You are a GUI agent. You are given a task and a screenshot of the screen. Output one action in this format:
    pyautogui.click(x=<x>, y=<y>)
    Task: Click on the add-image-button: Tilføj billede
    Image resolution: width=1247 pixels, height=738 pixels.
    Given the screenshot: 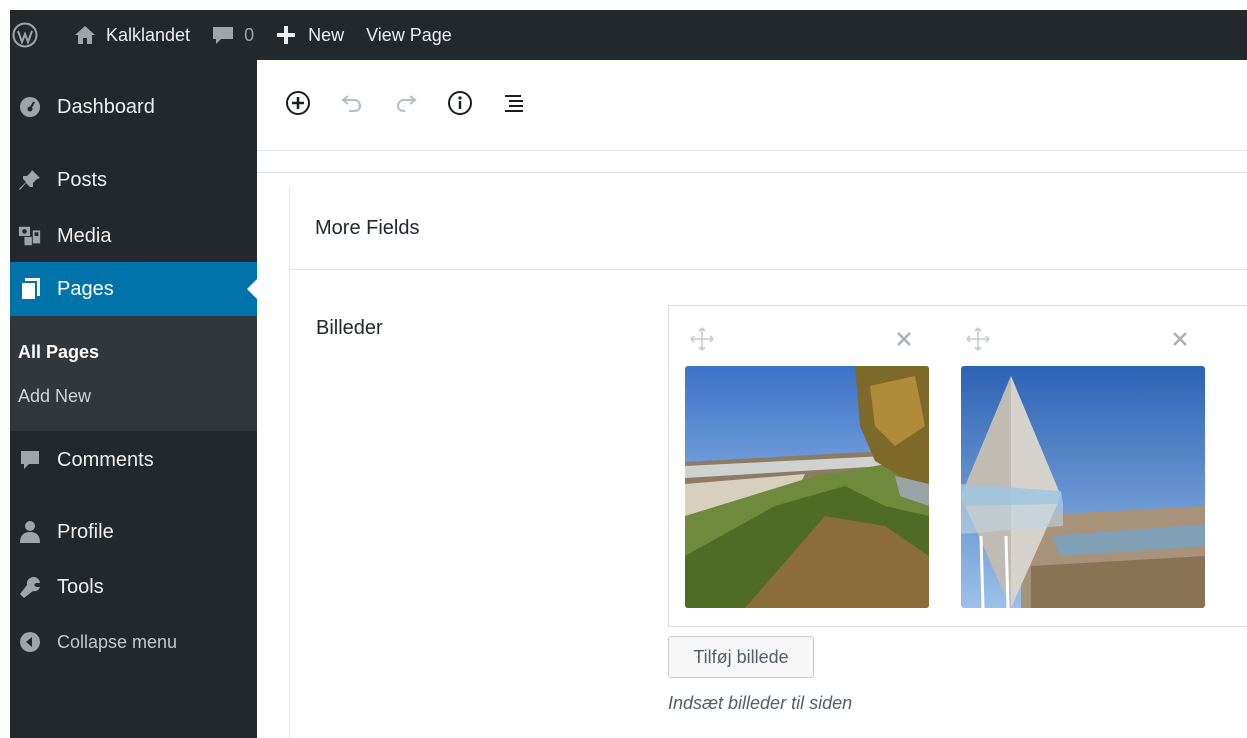 What is the action you would take?
    pyautogui.click(x=741, y=657)
    